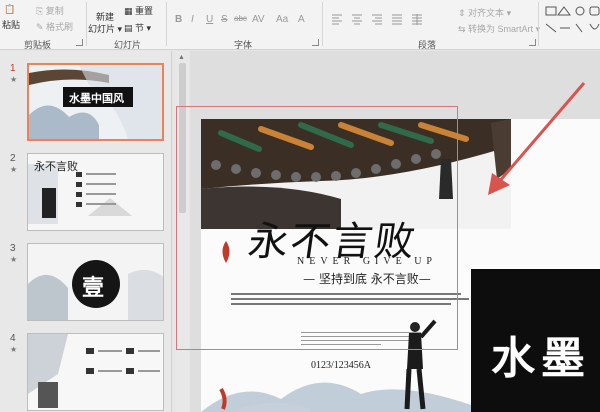 The height and width of the screenshot is (412, 600). Describe the element at coordinates (181, 57) in the screenshot. I see `scroll-up-icon: ▲` at that location.